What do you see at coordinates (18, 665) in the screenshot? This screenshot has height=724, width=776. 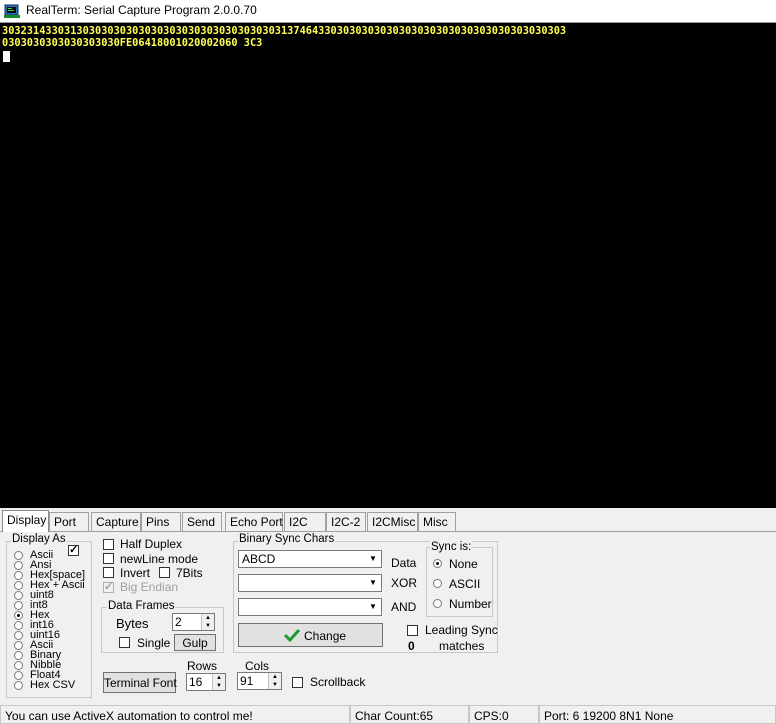 I see `radio-nibble` at bounding box center [18, 665].